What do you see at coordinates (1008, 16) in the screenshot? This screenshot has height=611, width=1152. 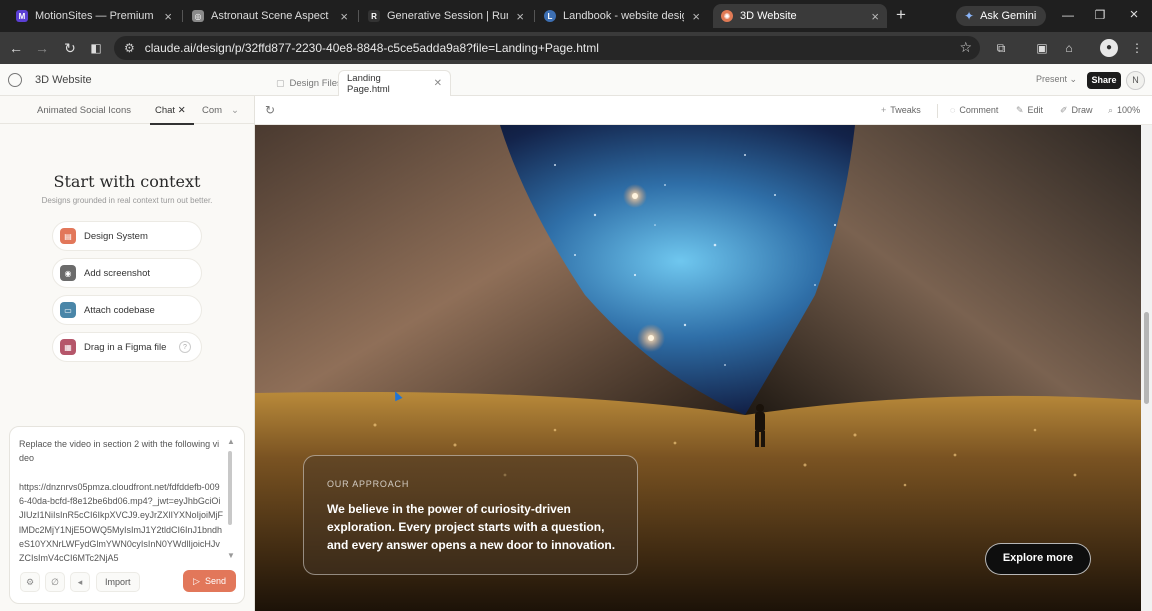 I see `ask-gemini-label: Ask Gemini` at bounding box center [1008, 16].